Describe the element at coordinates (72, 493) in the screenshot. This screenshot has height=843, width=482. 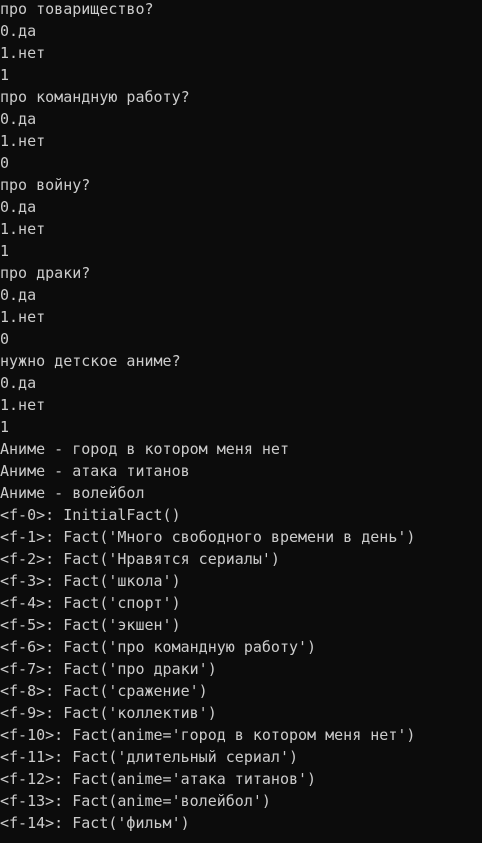
I see `console-line-result: Аниме - волейбол` at that location.